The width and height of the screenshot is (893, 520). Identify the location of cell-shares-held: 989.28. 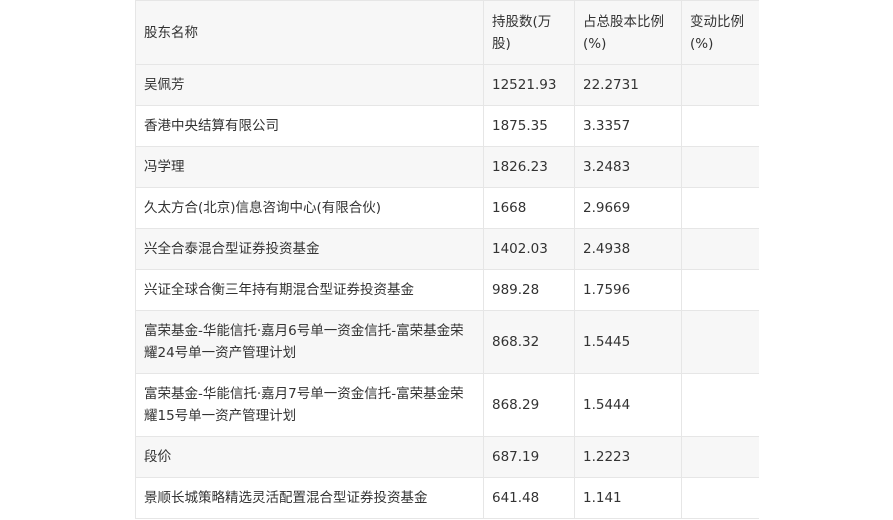
(529, 290).